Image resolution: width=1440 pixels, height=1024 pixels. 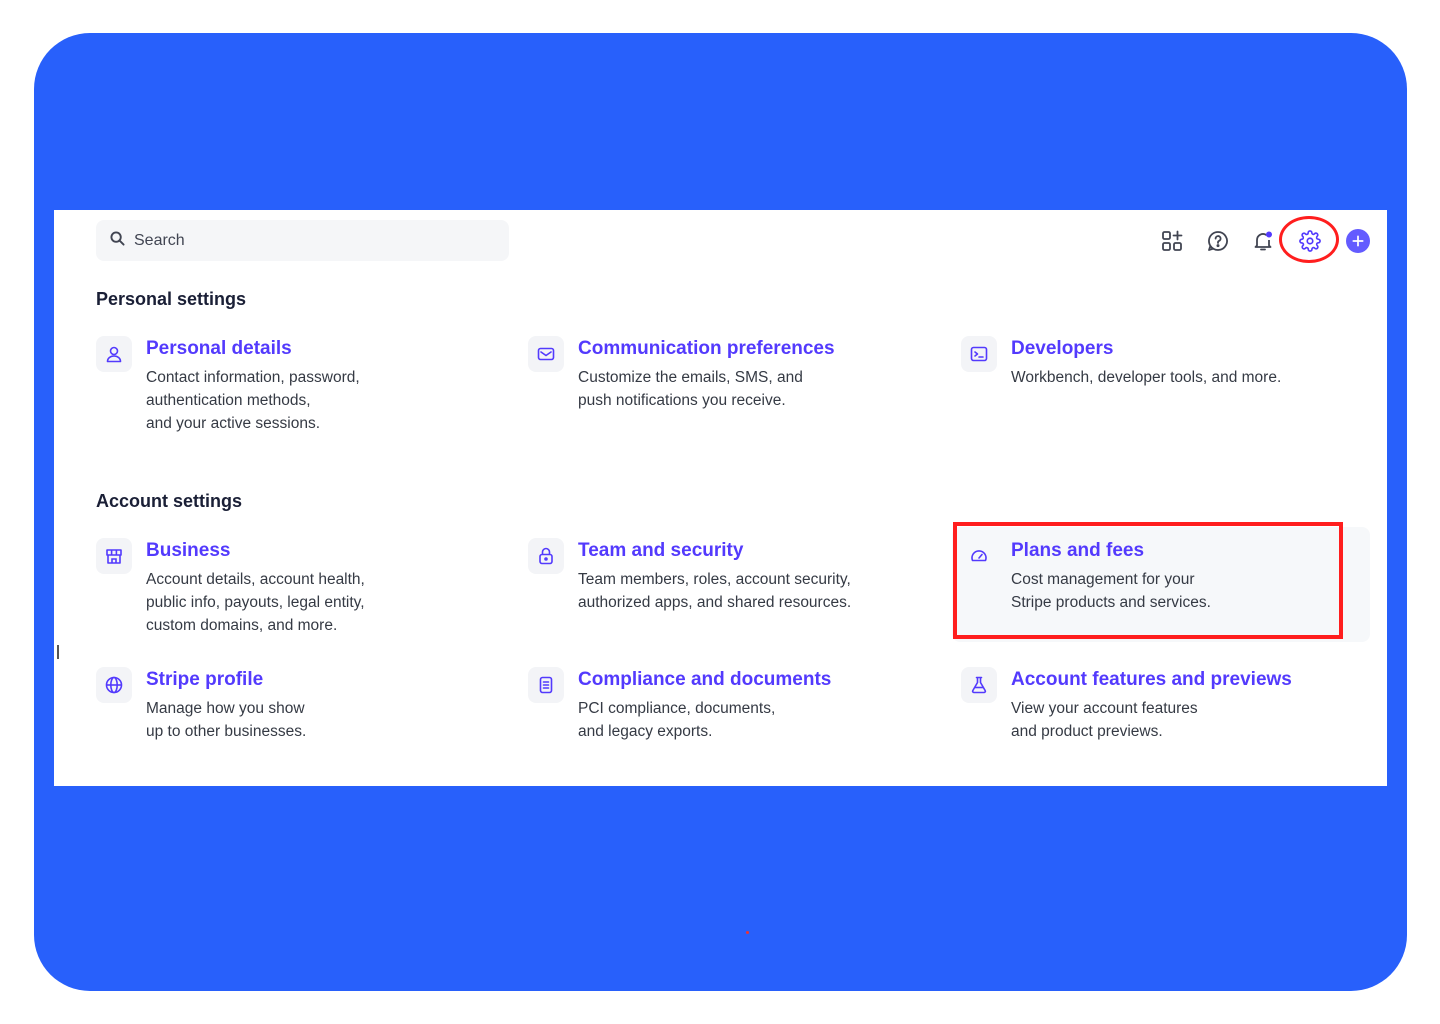 I want to click on terminal-icon, so click(x=979, y=354).